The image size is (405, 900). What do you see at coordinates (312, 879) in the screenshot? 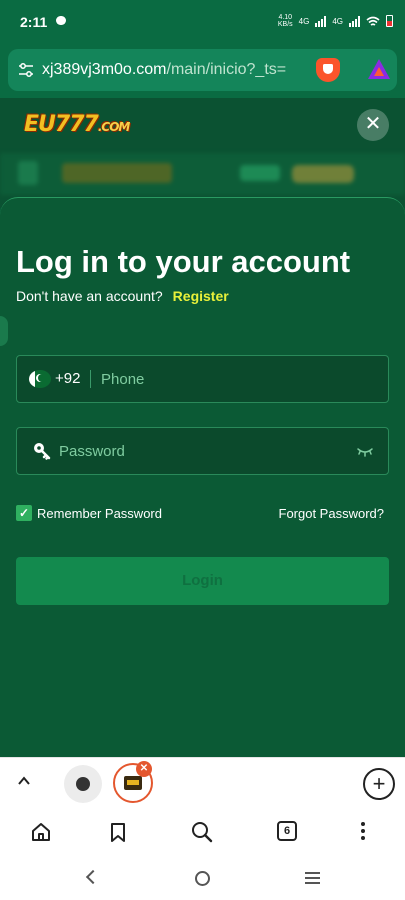
I see `recent-apps-icon` at bounding box center [312, 879].